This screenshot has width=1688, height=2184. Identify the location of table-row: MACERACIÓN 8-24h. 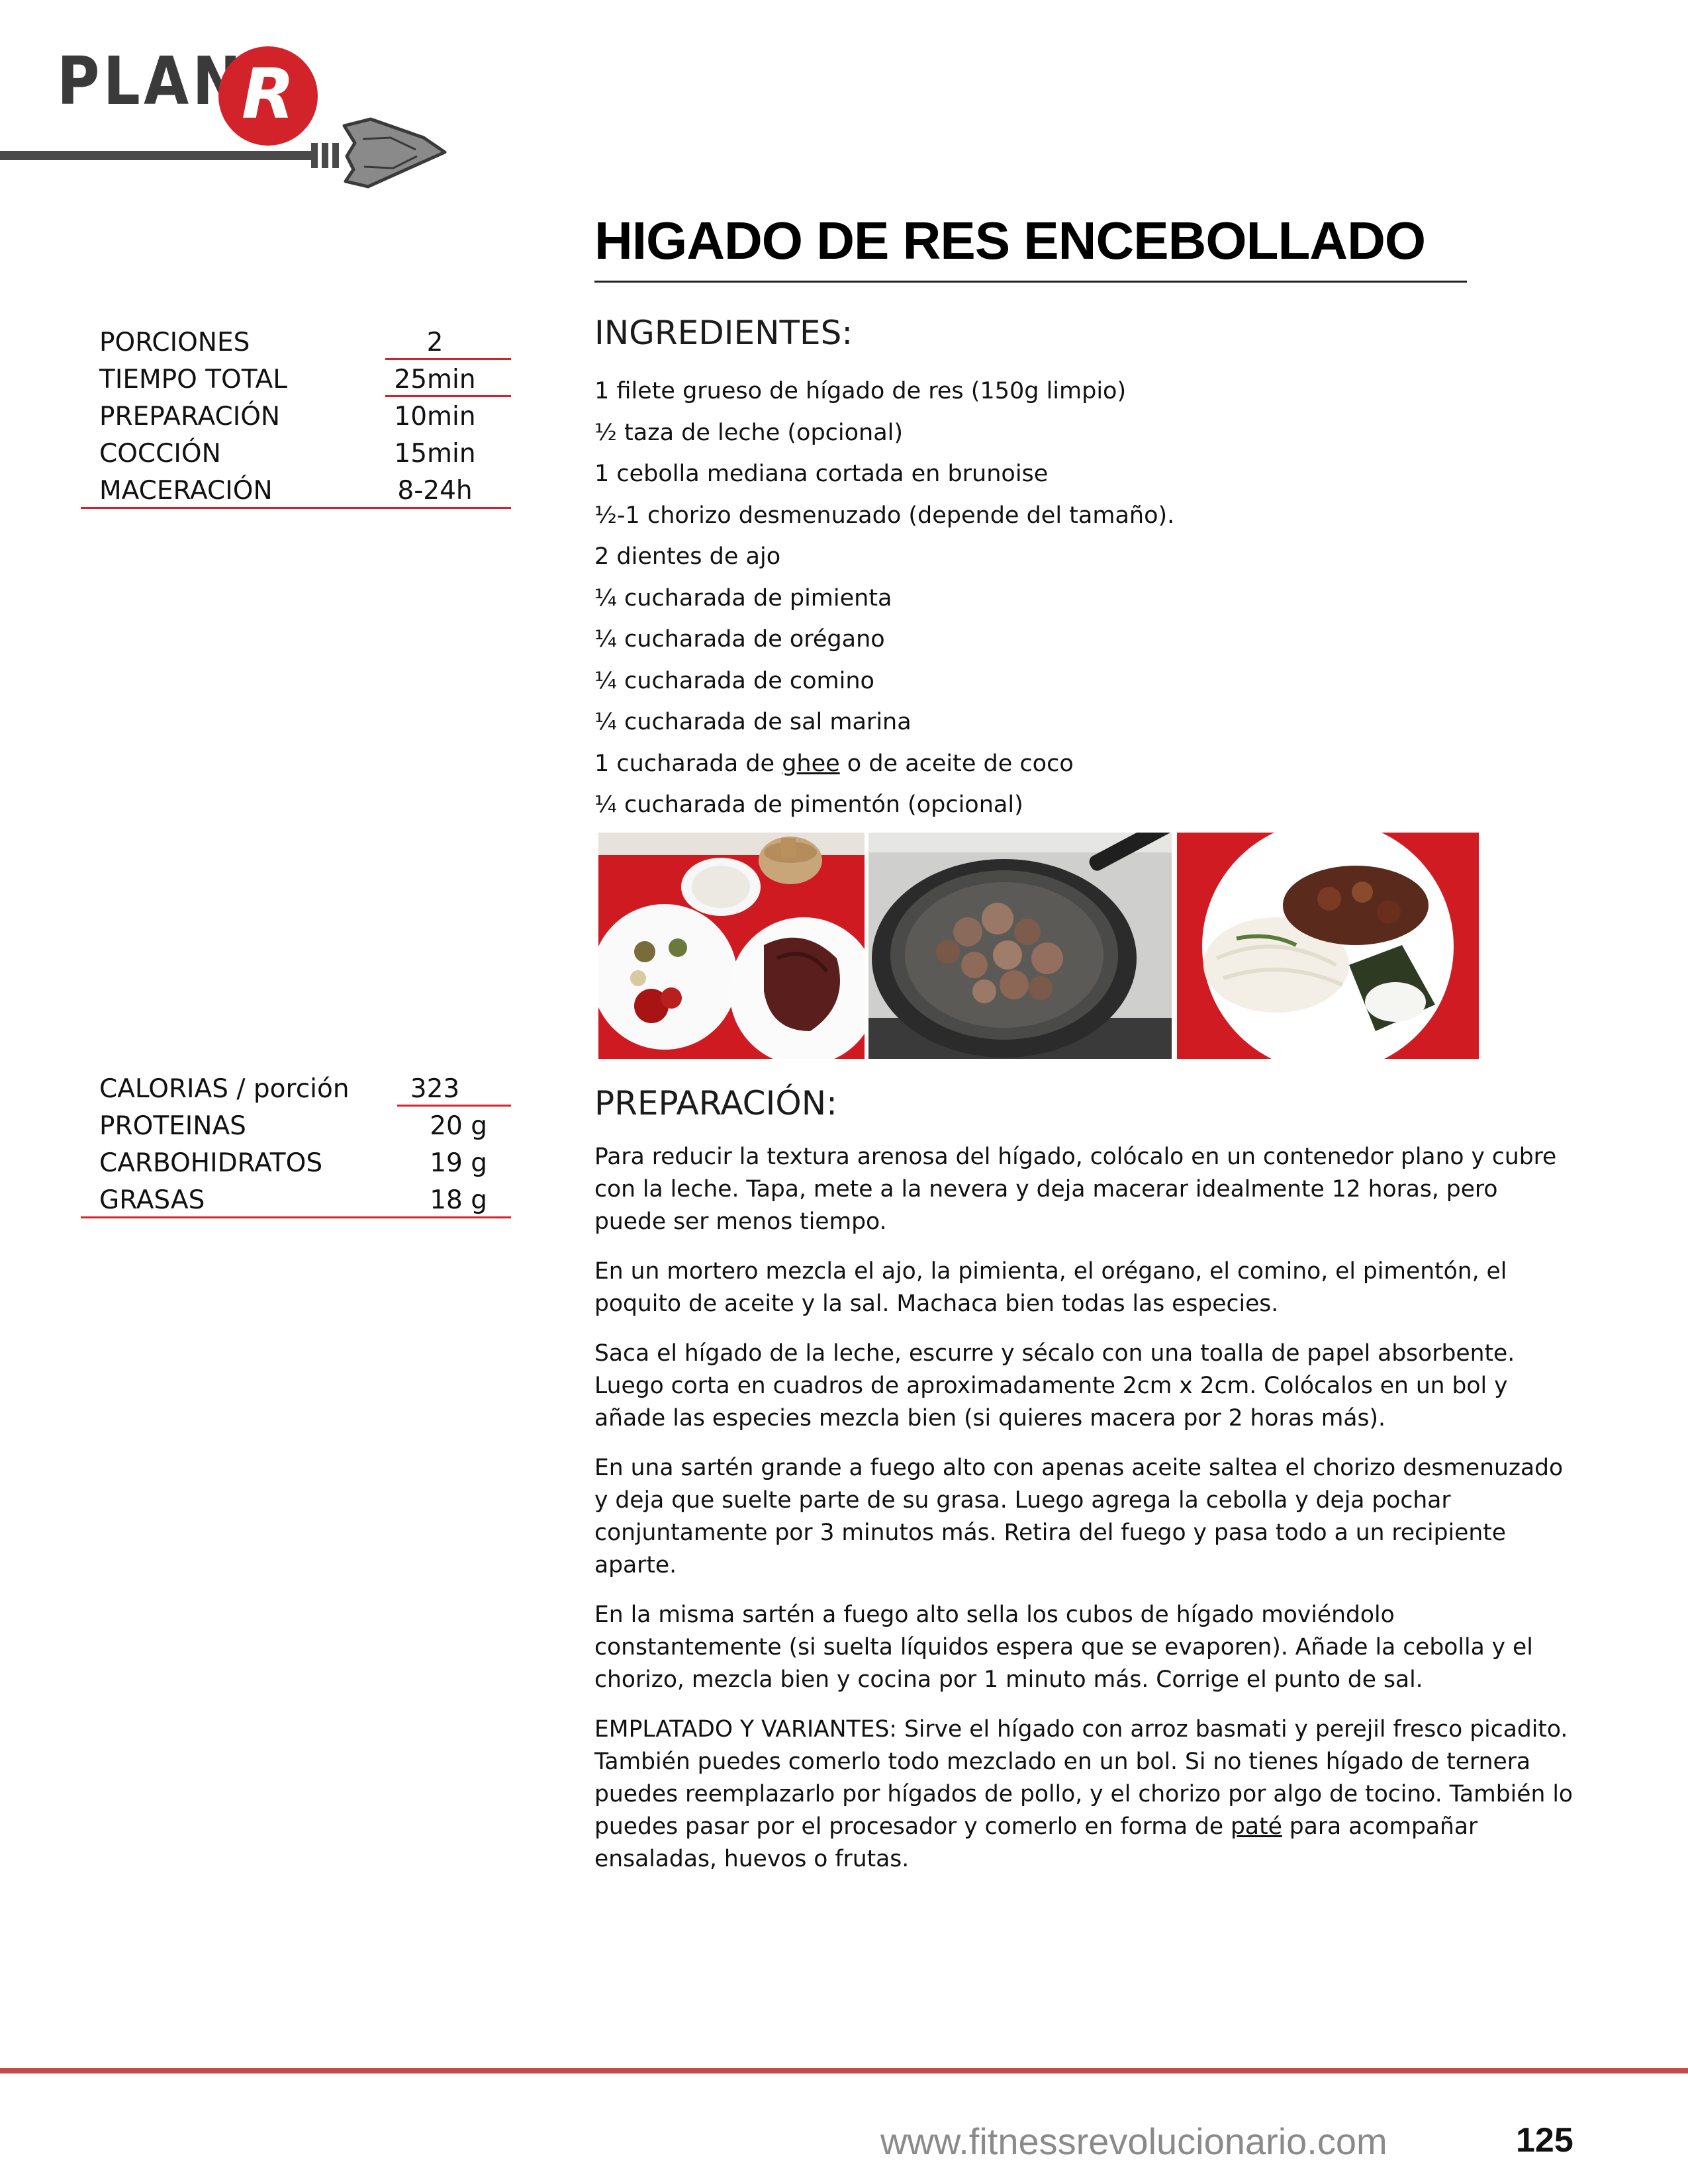
(296, 489).